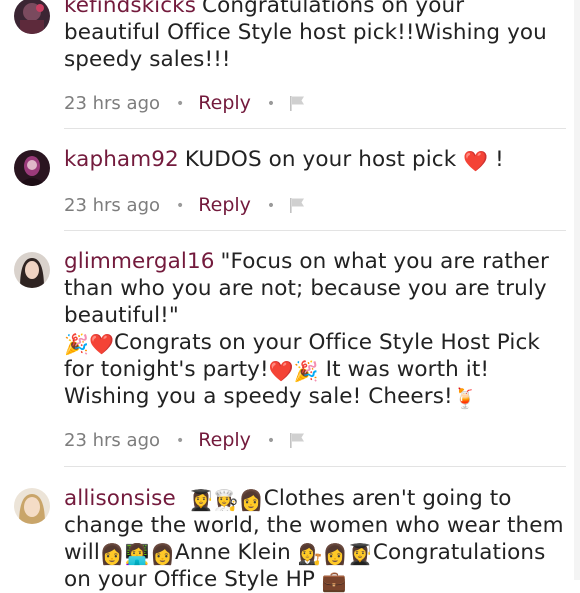  I want to click on comment-username: kapham92, so click(121, 159).